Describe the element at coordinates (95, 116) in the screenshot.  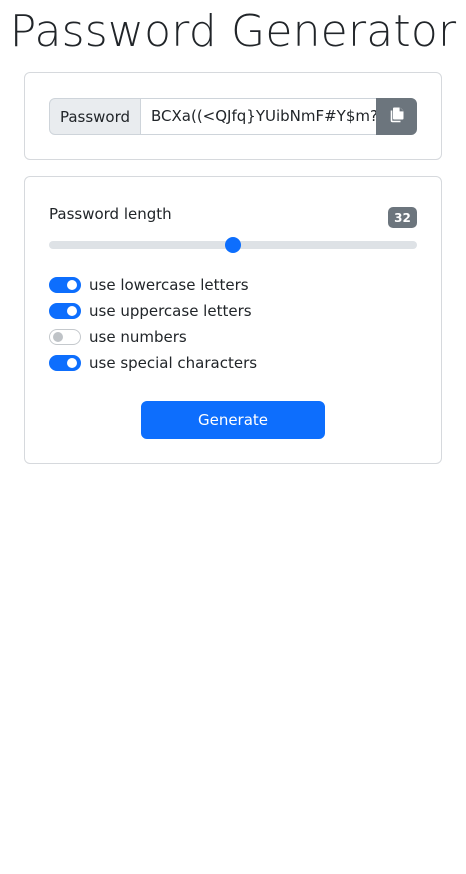
I see `password-label: Password` at that location.